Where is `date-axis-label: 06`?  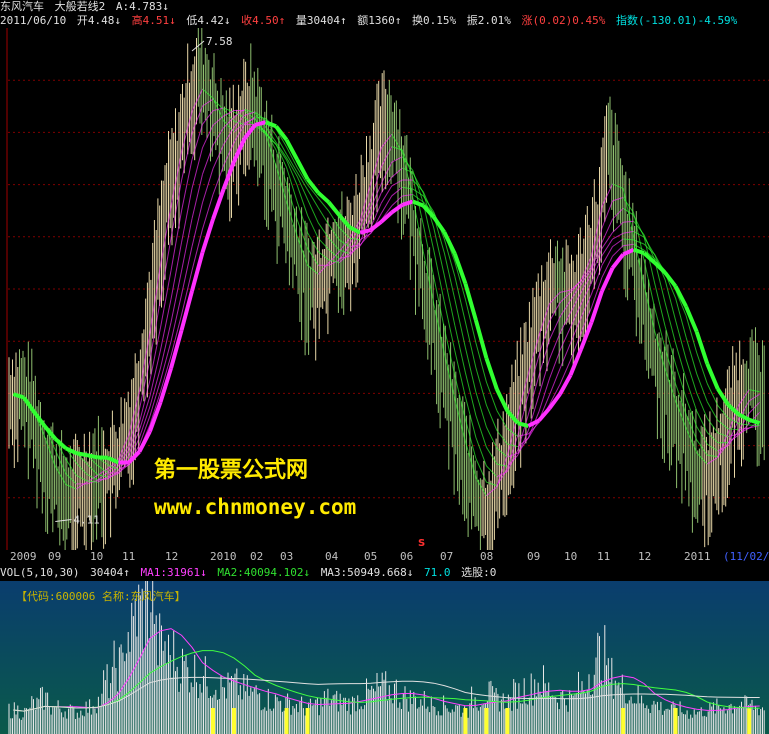
date-axis-label: 06 is located at coordinates (407, 556).